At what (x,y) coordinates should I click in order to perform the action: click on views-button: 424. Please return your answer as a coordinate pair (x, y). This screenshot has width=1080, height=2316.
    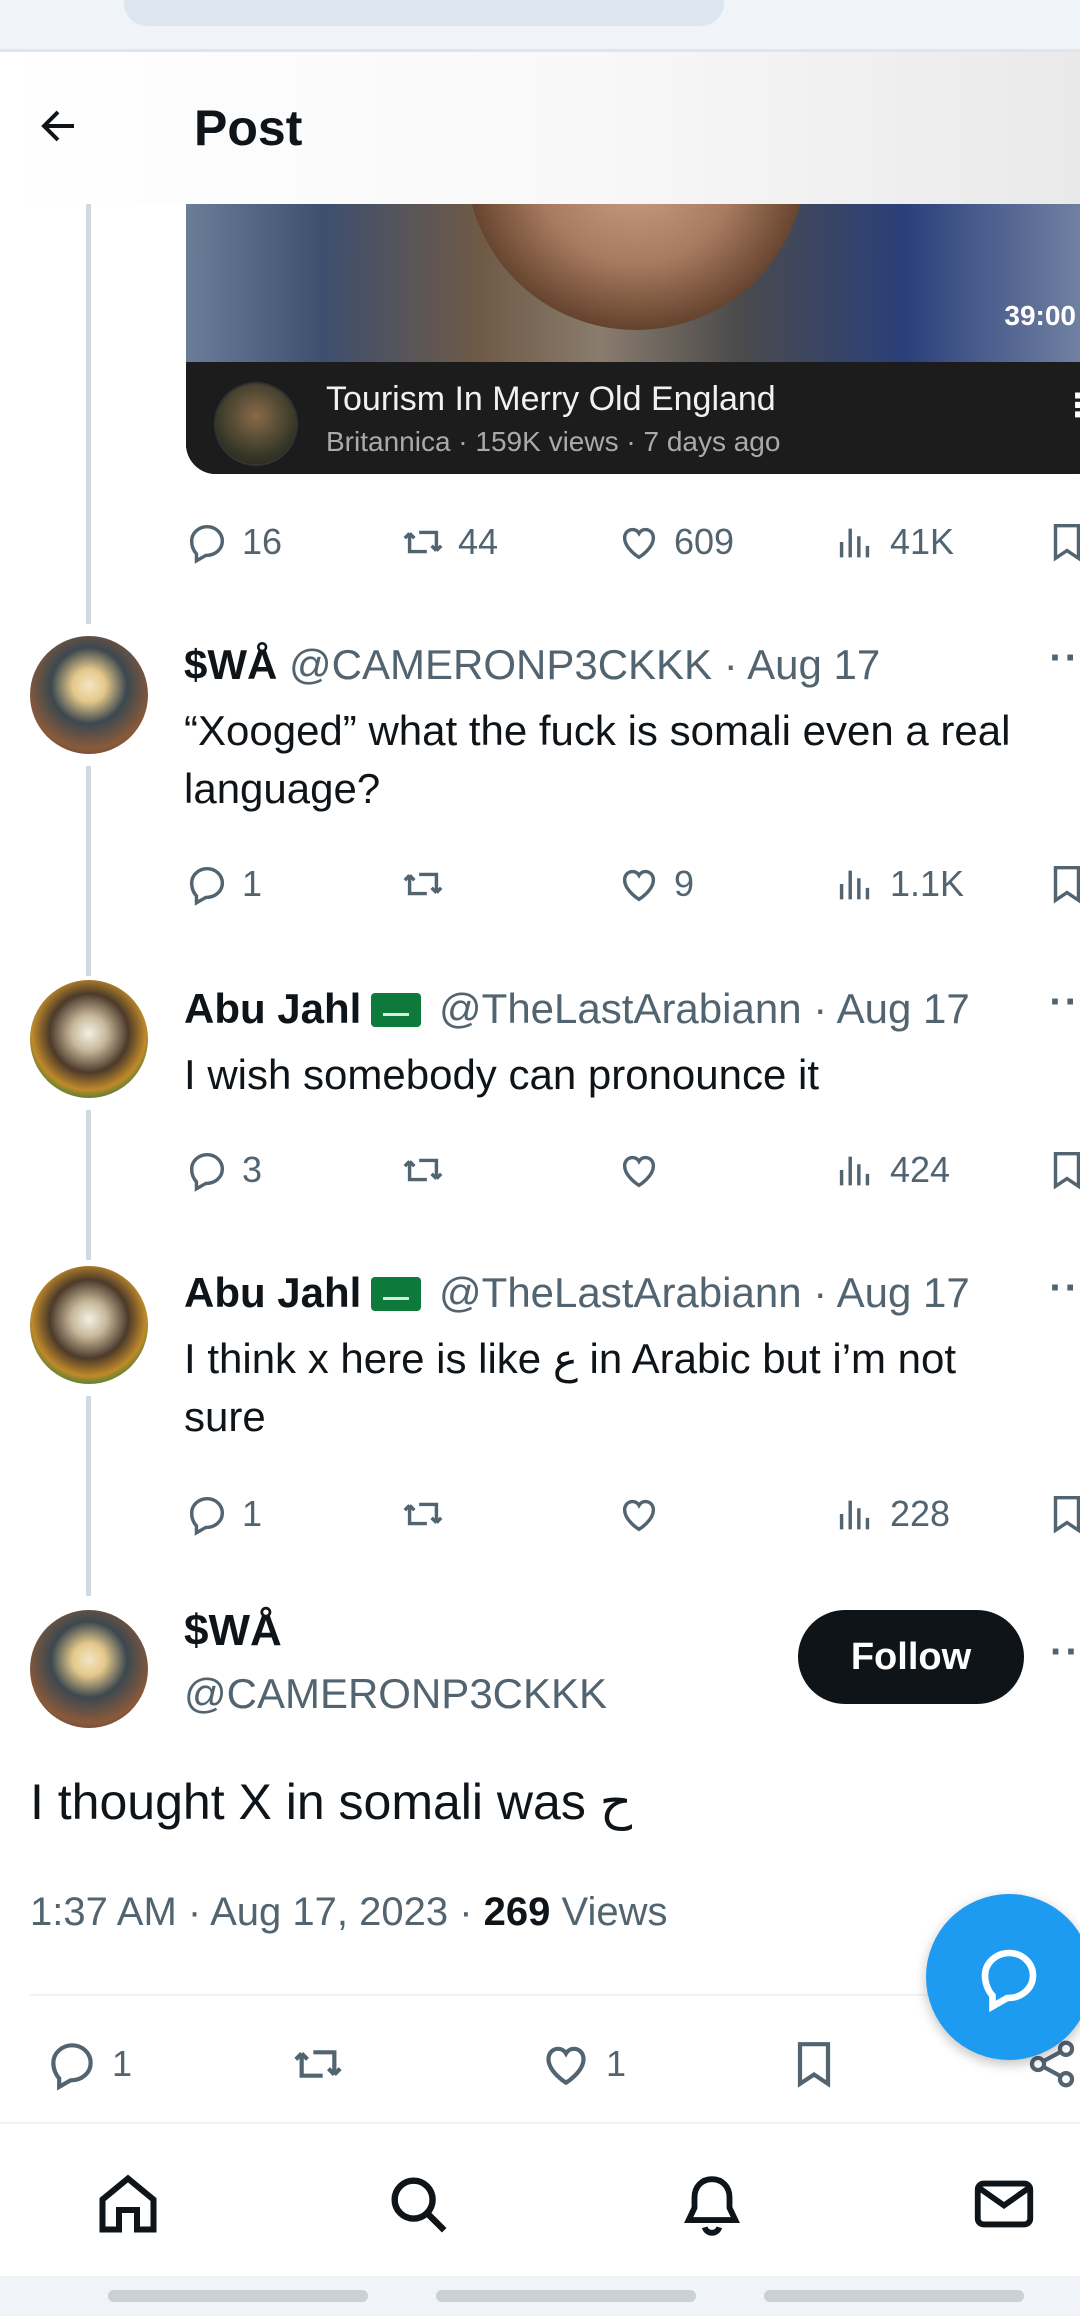
    Looking at the image, I should click on (891, 1170).